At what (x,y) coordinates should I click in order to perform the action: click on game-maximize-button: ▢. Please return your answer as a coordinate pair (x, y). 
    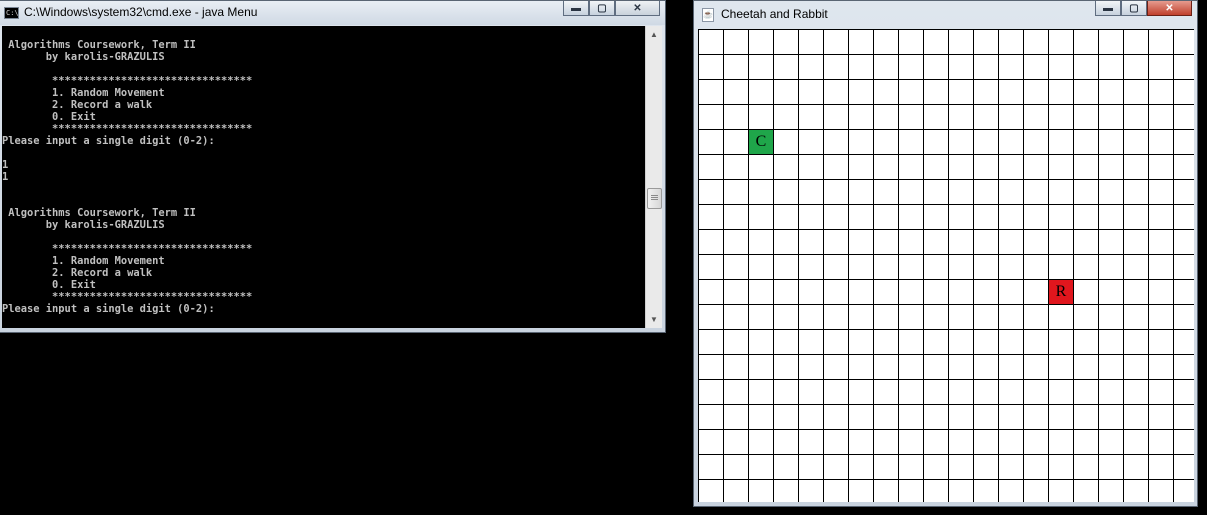
    Looking at the image, I should click on (1134, 8).